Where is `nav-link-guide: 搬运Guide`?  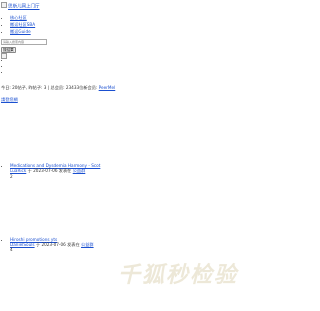
nav-link-guide: 搬运Guide is located at coordinates (20, 31).